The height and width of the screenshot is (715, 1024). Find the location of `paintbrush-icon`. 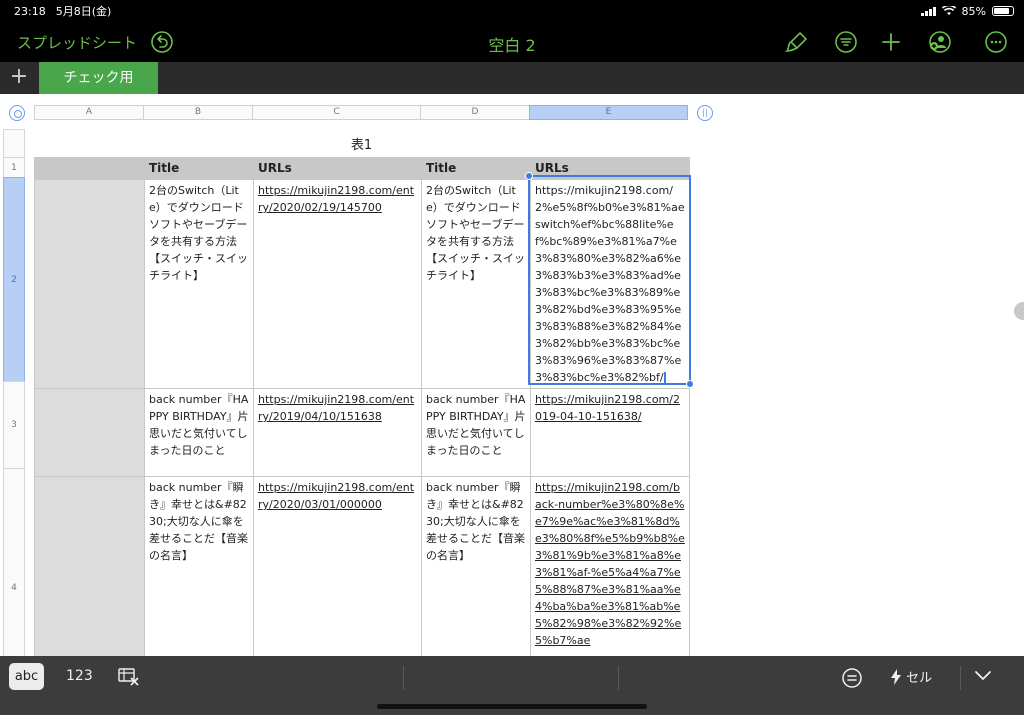

paintbrush-icon is located at coordinates (797, 42).